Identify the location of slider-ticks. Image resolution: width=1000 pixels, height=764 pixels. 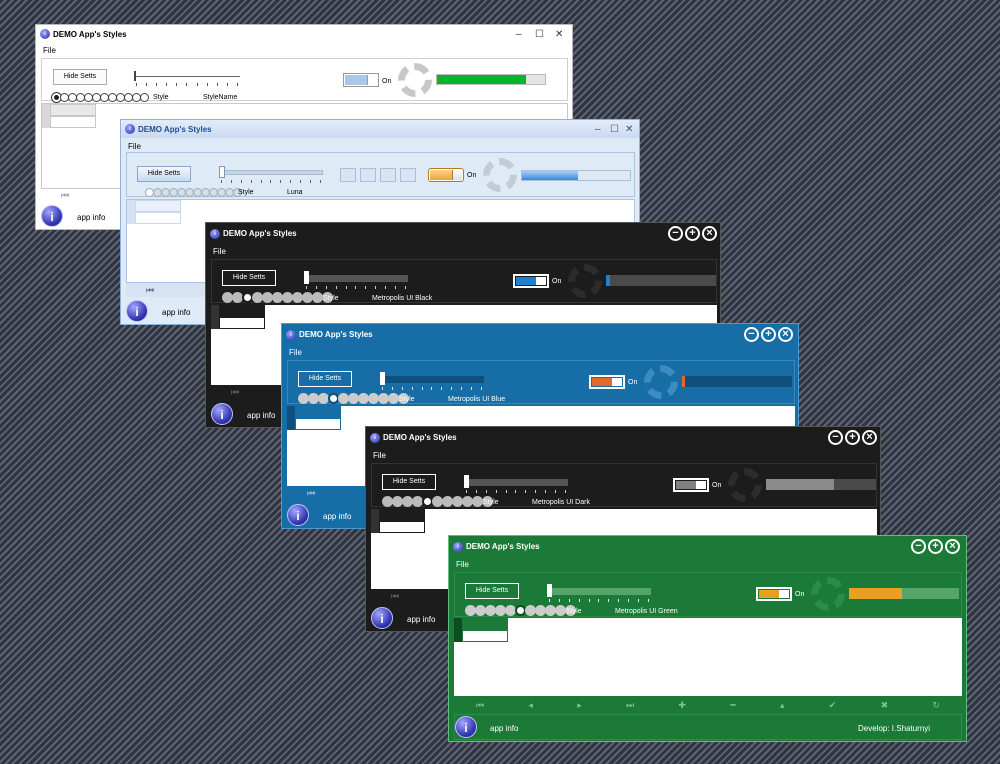
(599, 601).